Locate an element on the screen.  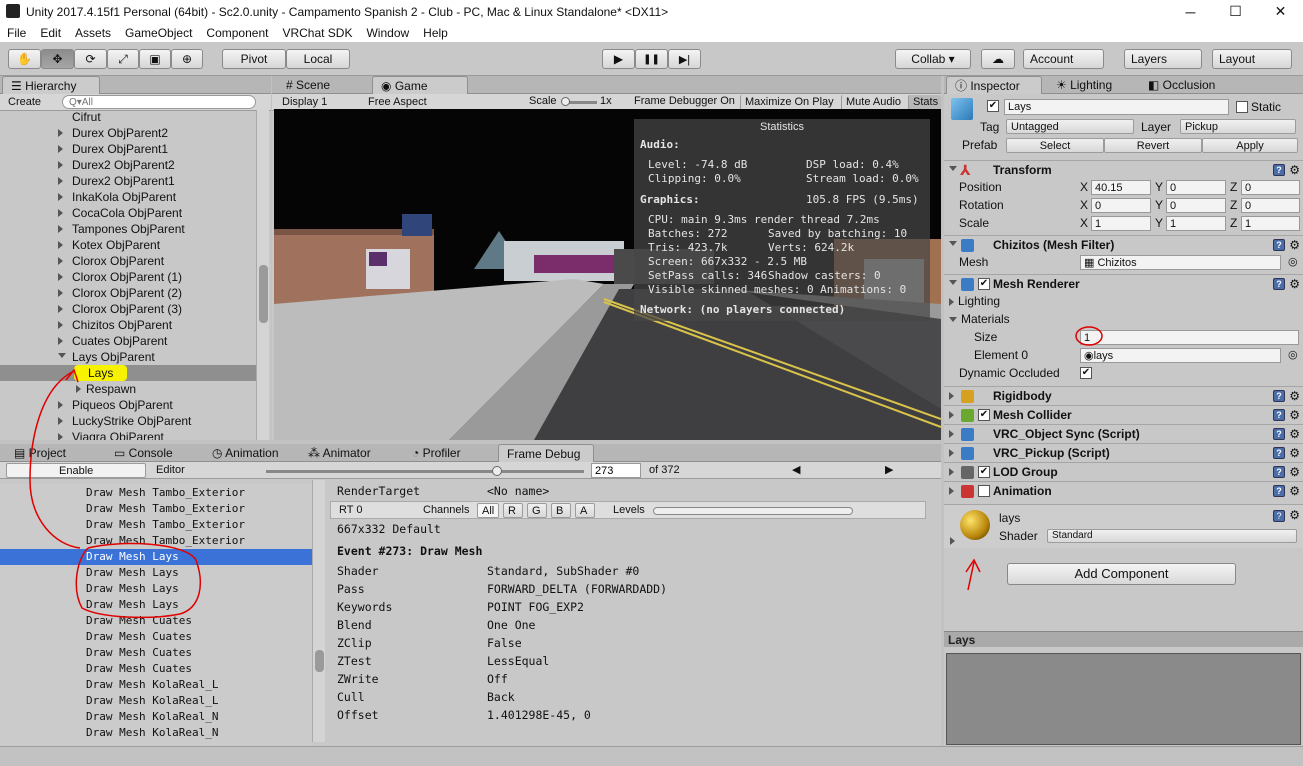
hierarchy-item: Durex ObjParent1 is located at coordinates (128, 149).